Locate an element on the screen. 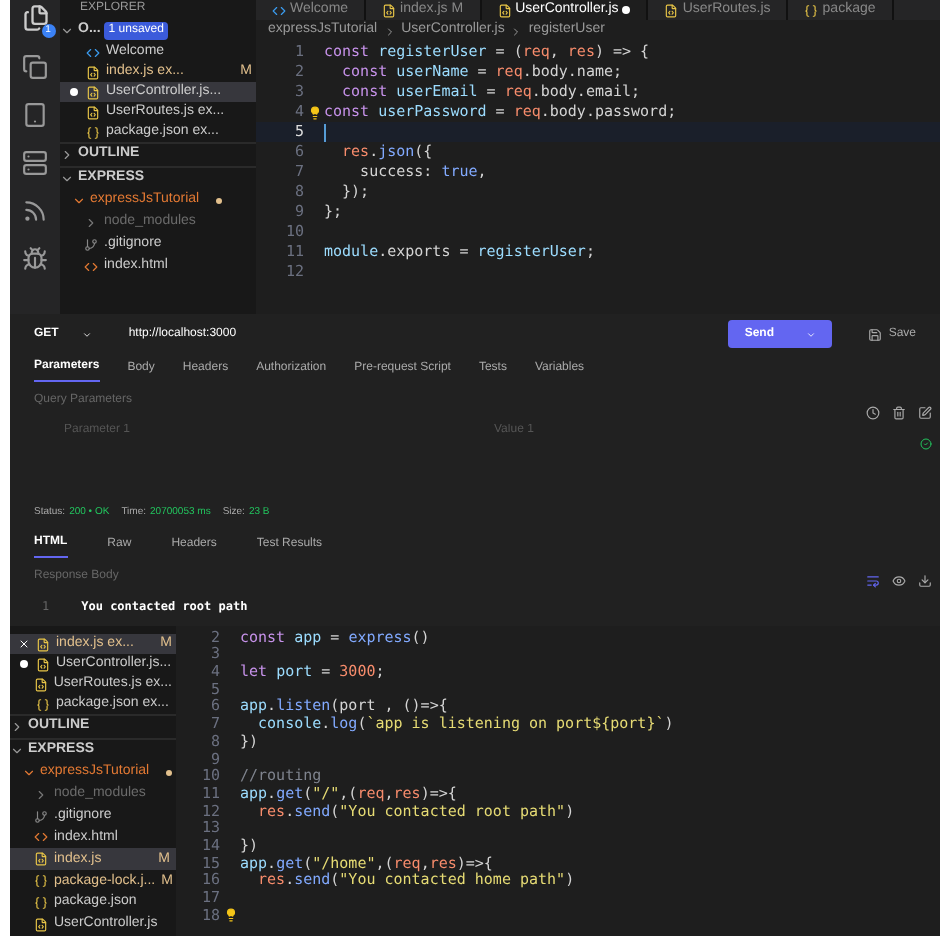  download-icon is located at coordinates (925, 581).